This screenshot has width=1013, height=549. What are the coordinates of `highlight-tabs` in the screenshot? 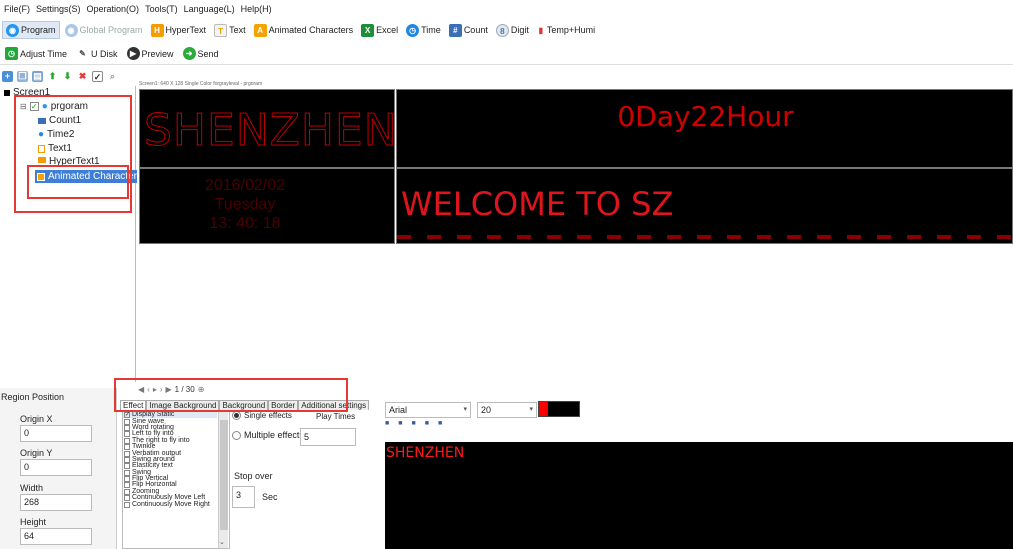 It's located at (231, 395).